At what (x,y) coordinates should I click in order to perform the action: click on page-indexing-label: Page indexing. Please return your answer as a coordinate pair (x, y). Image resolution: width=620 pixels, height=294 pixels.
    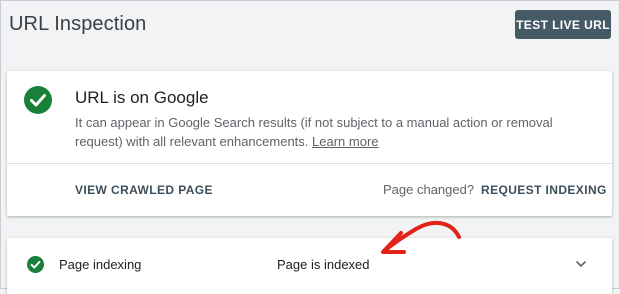
    Looking at the image, I should click on (100, 264).